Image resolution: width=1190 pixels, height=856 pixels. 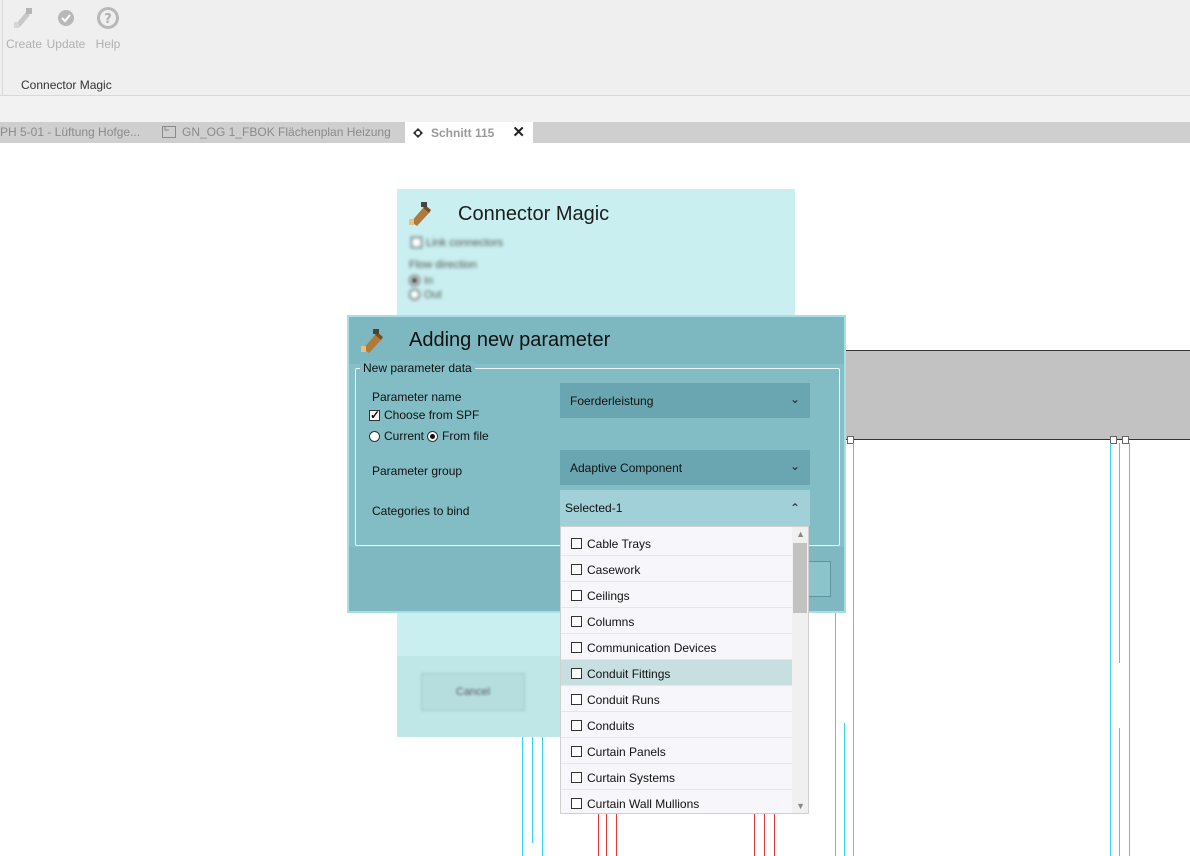 What do you see at coordinates (169, 132) in the screenshot?
I see `plan-view-icon` at bounding box center [169, 132].